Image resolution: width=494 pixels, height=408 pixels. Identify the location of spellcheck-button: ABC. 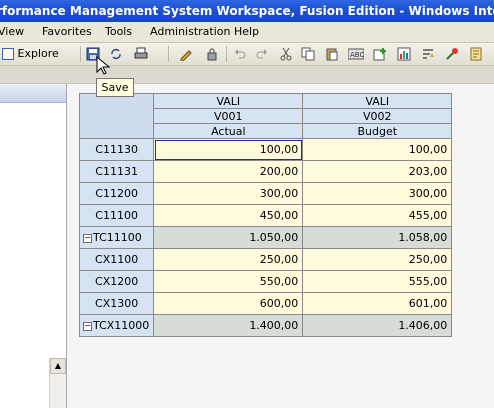
(356, 54).